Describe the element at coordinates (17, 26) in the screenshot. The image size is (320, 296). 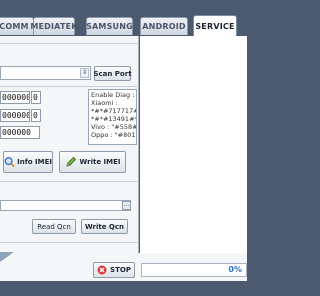
I see `tab-comm: COMM` at that location.